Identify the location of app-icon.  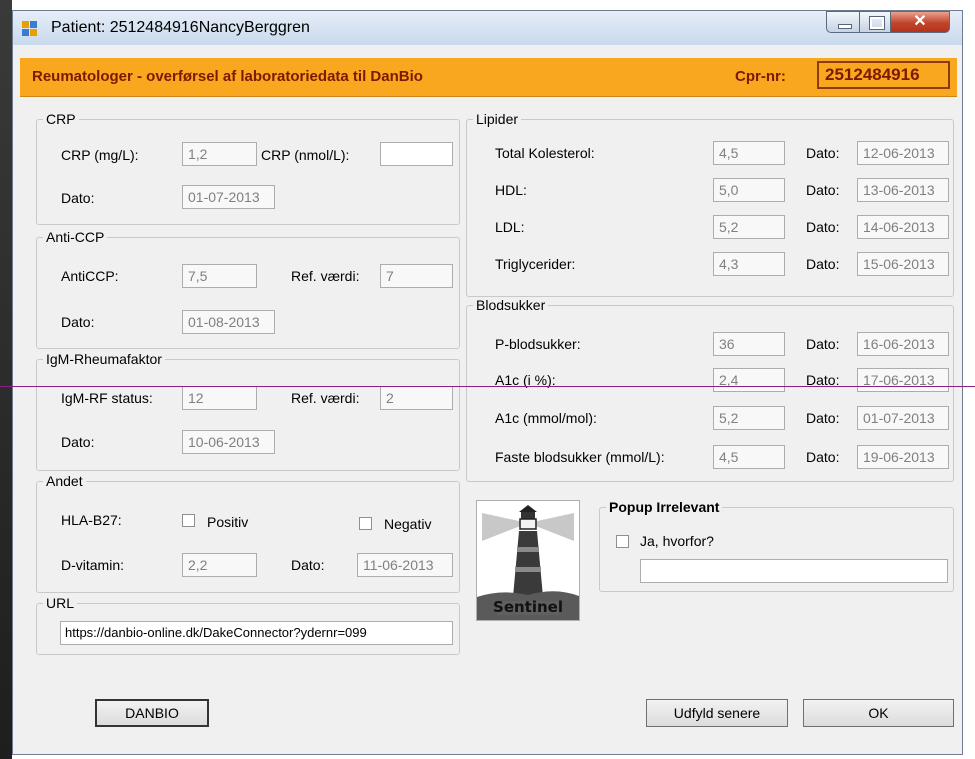
(30, 29).